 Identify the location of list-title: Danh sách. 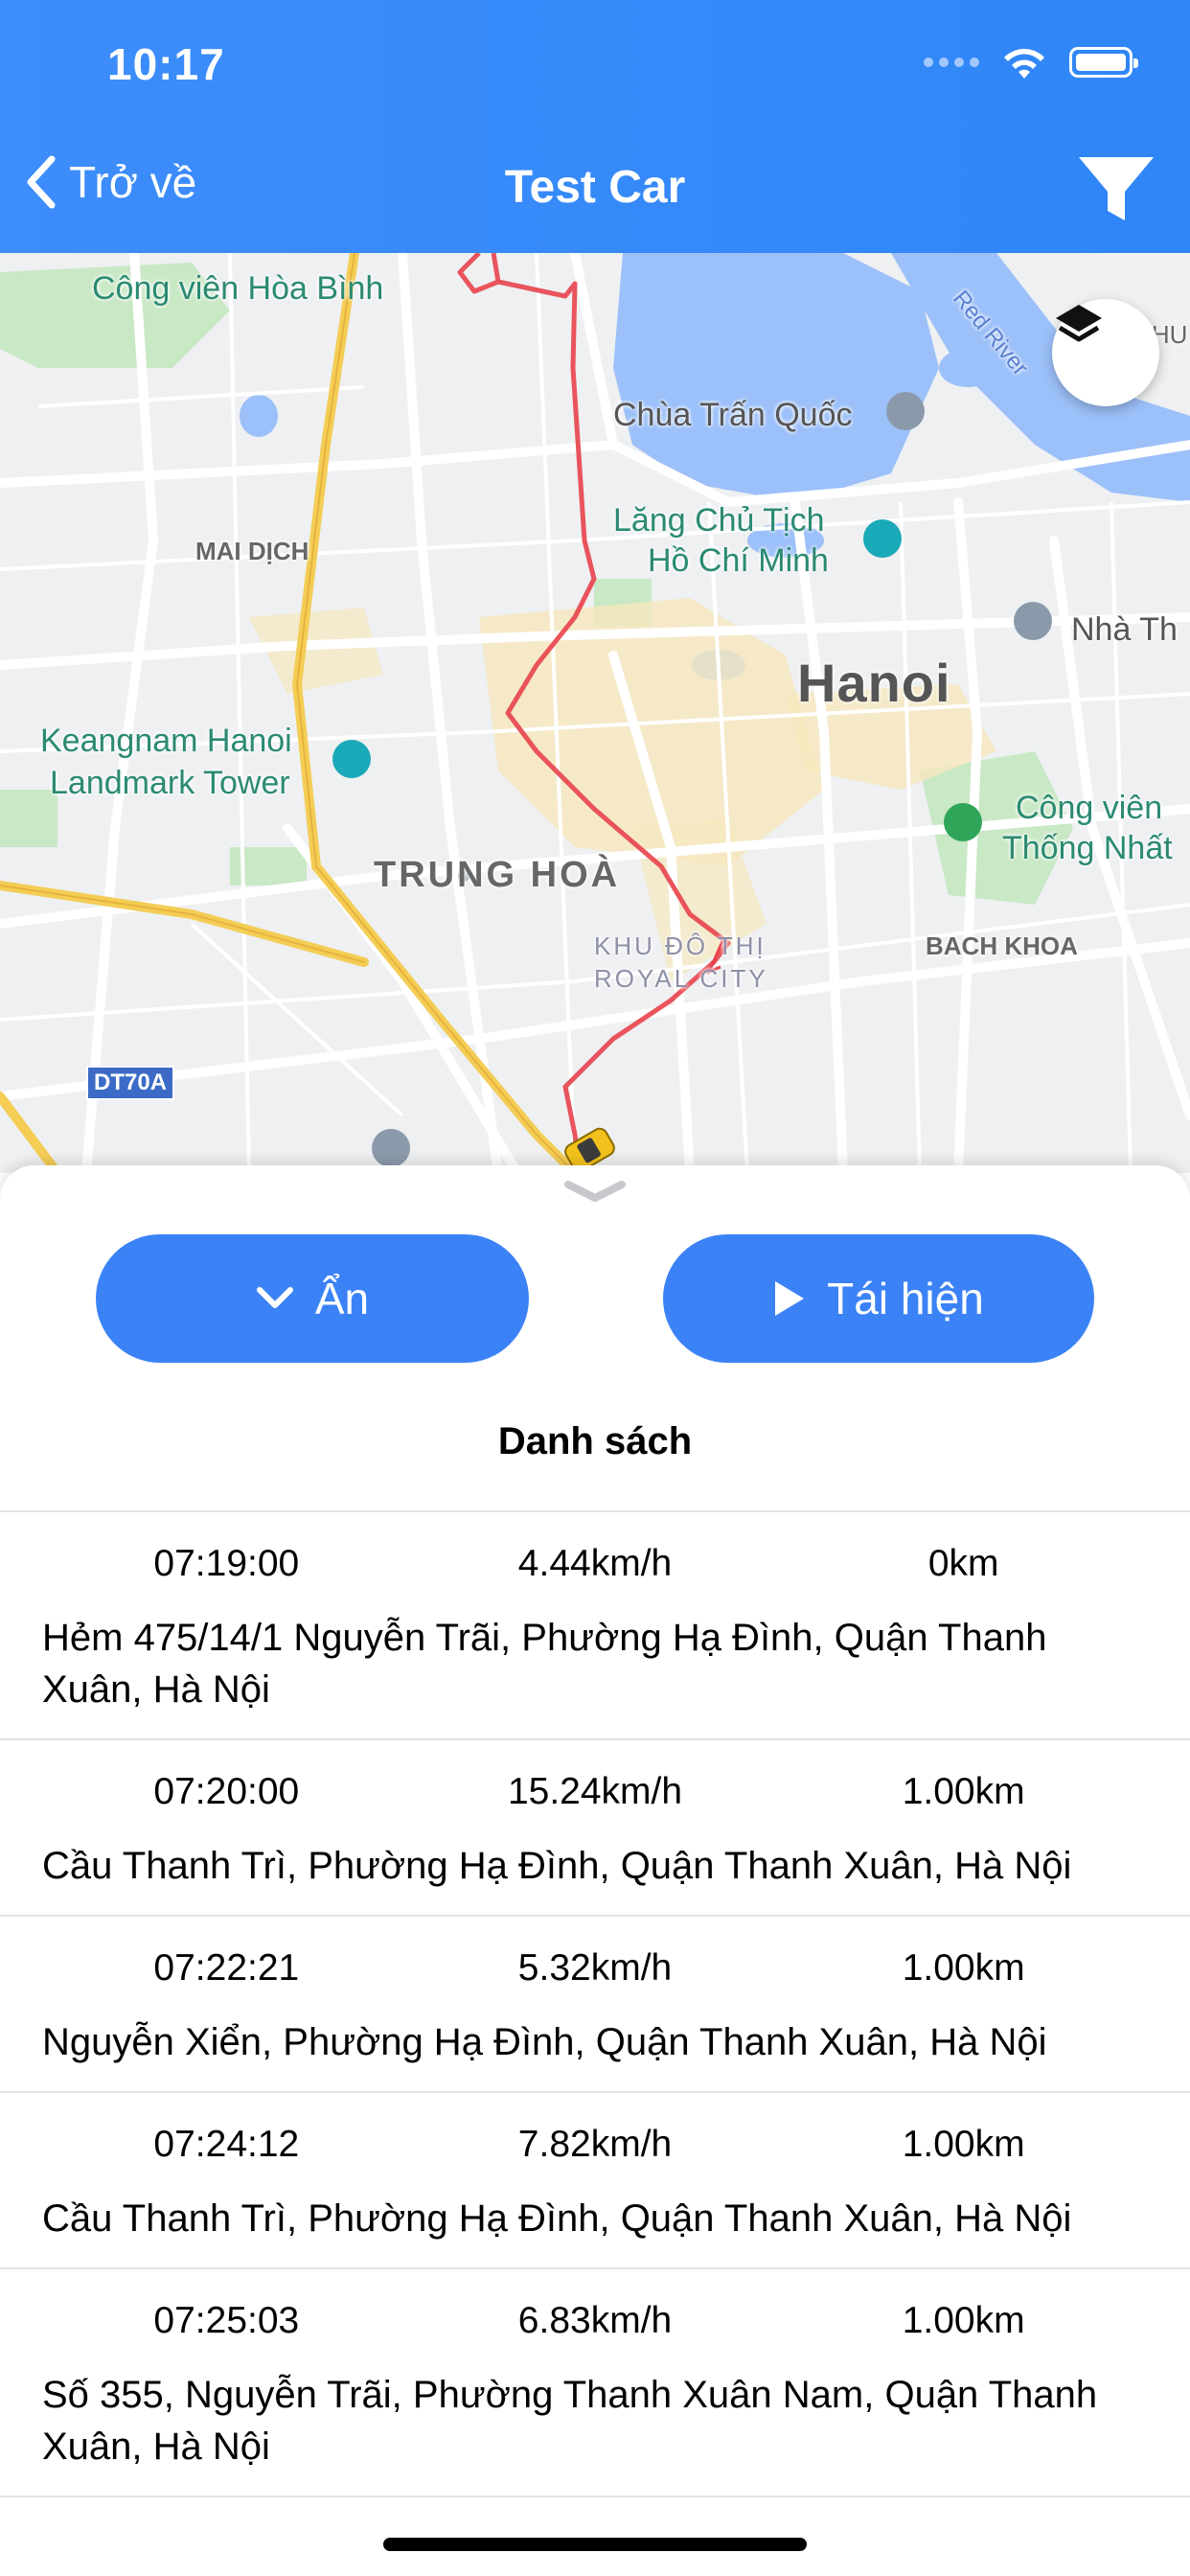
(595, 1441).